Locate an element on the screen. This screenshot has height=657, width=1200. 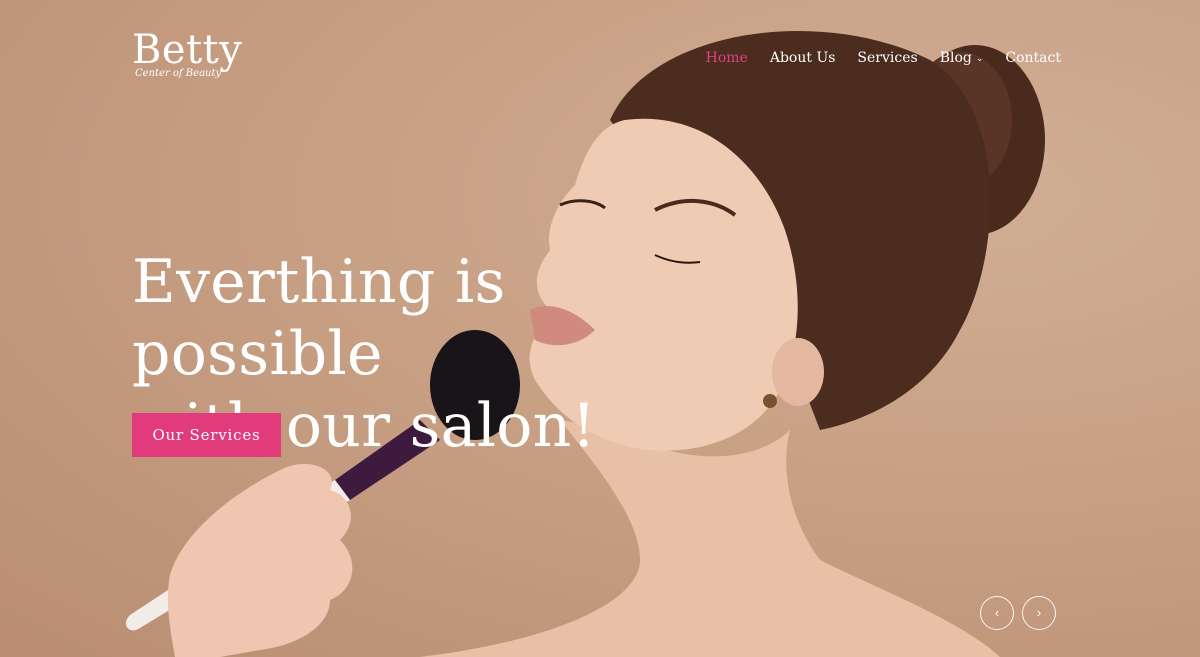
chevron-down-icon: ⌄ is located at coordinates (979, 59).